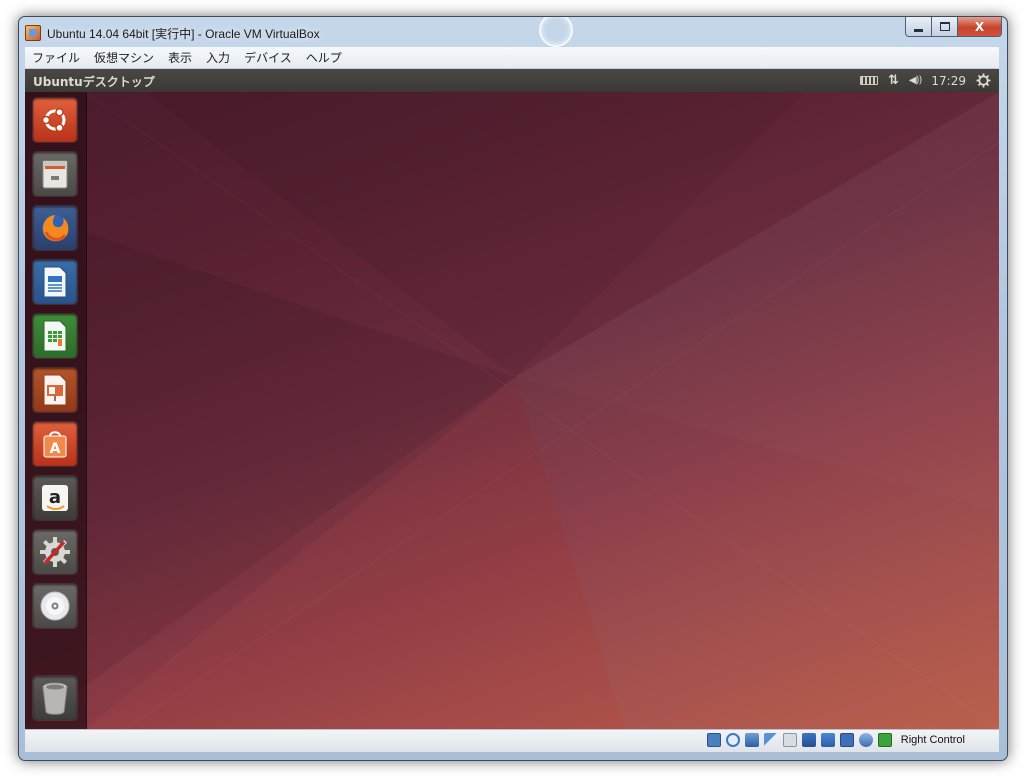  What do you see at coordinates (33, 33) in the screenshot?
I see `virtualbox-app-icon` at bounding box center [33, 33].